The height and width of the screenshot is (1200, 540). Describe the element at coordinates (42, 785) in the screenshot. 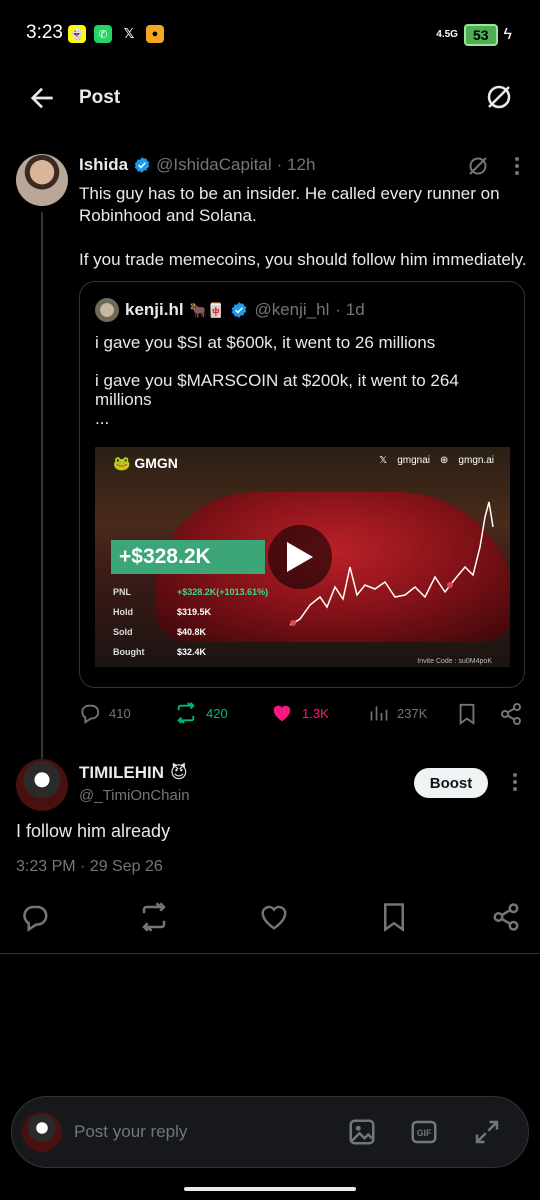

I see `reply-author-avatar` at that location.